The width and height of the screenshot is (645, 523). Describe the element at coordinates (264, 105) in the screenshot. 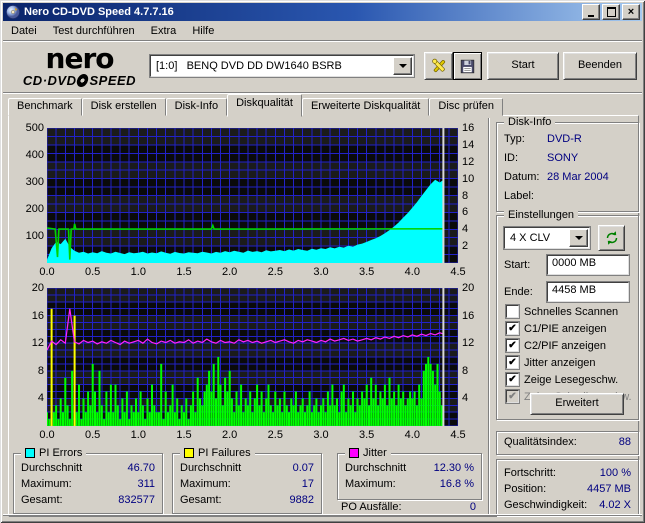

I see `tab-diskqualit-t: Diskqualität` at that location.